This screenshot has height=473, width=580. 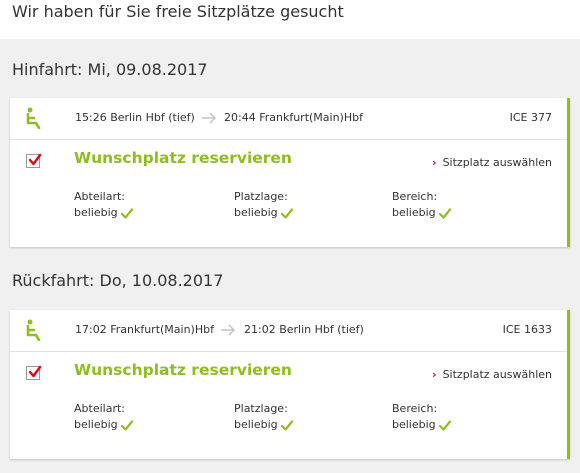 I want to click on arrival-text: 21:02 Berlin Hbf (tief), so click(x=304, y=329).